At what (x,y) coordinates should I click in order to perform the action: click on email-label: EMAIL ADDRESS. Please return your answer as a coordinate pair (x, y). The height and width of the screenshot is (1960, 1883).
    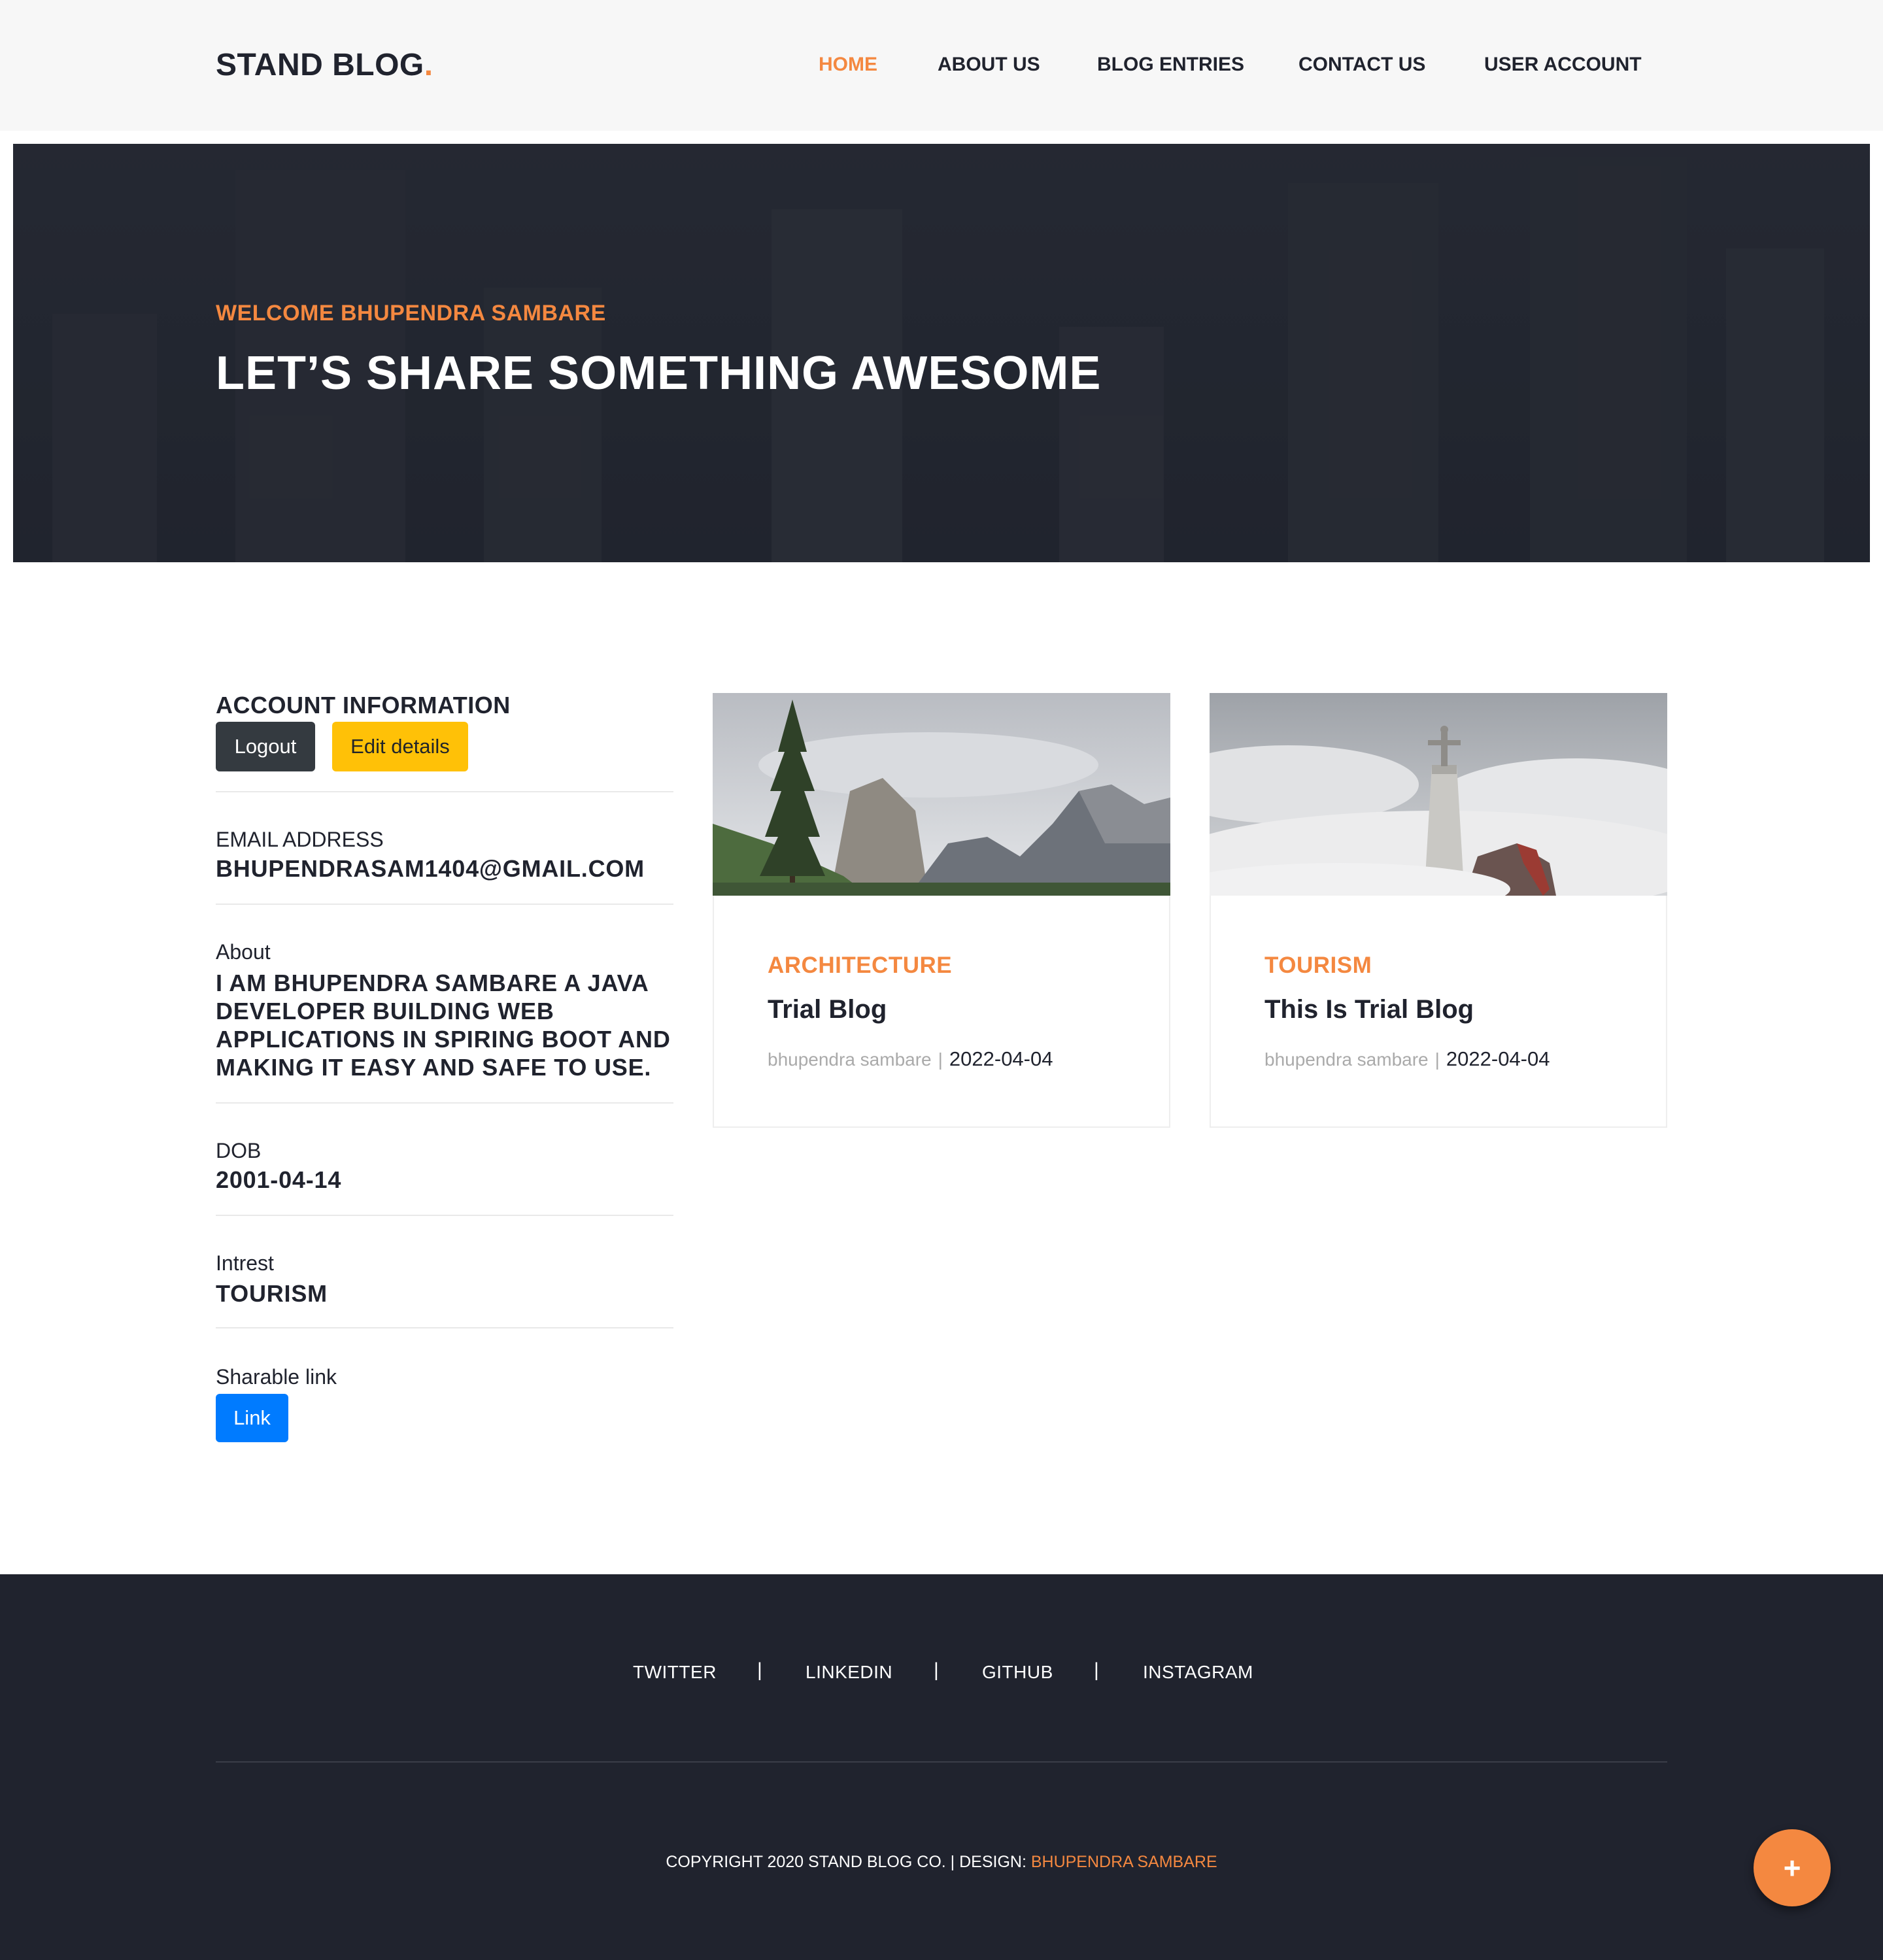
    Looking at the image, I should click on (300, 839).